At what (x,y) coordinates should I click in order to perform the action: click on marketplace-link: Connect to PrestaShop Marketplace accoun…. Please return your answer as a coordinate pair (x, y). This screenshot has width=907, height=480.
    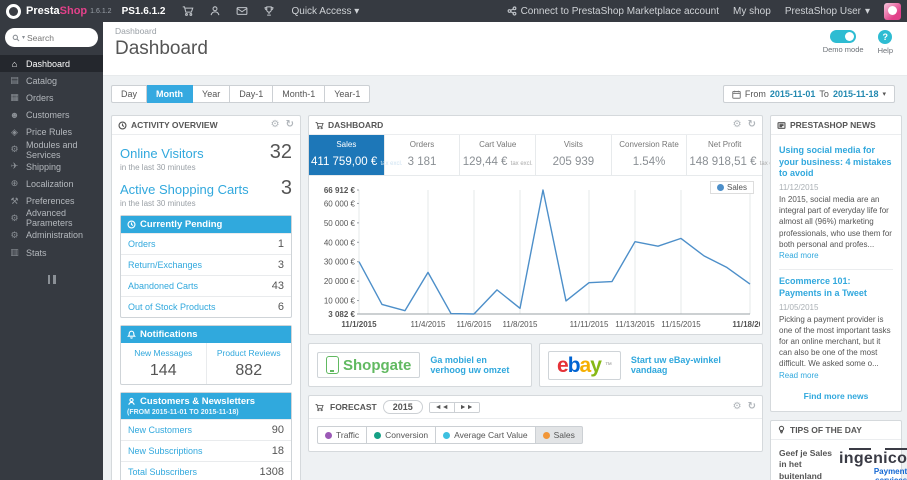
    Looking at the image, I should click on (613, 11).